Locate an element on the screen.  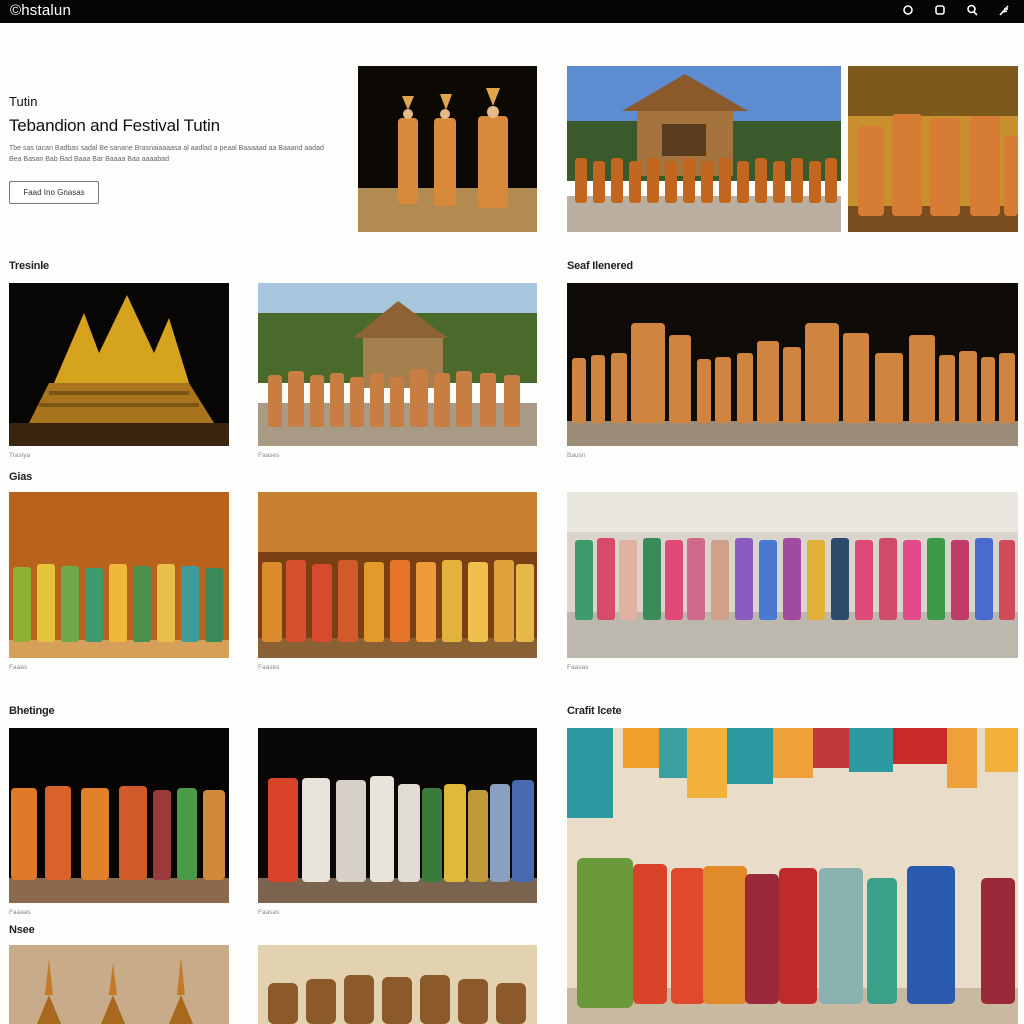
hero-title: Tebandion and Festival Tutin is located at coordinates (114, 125).